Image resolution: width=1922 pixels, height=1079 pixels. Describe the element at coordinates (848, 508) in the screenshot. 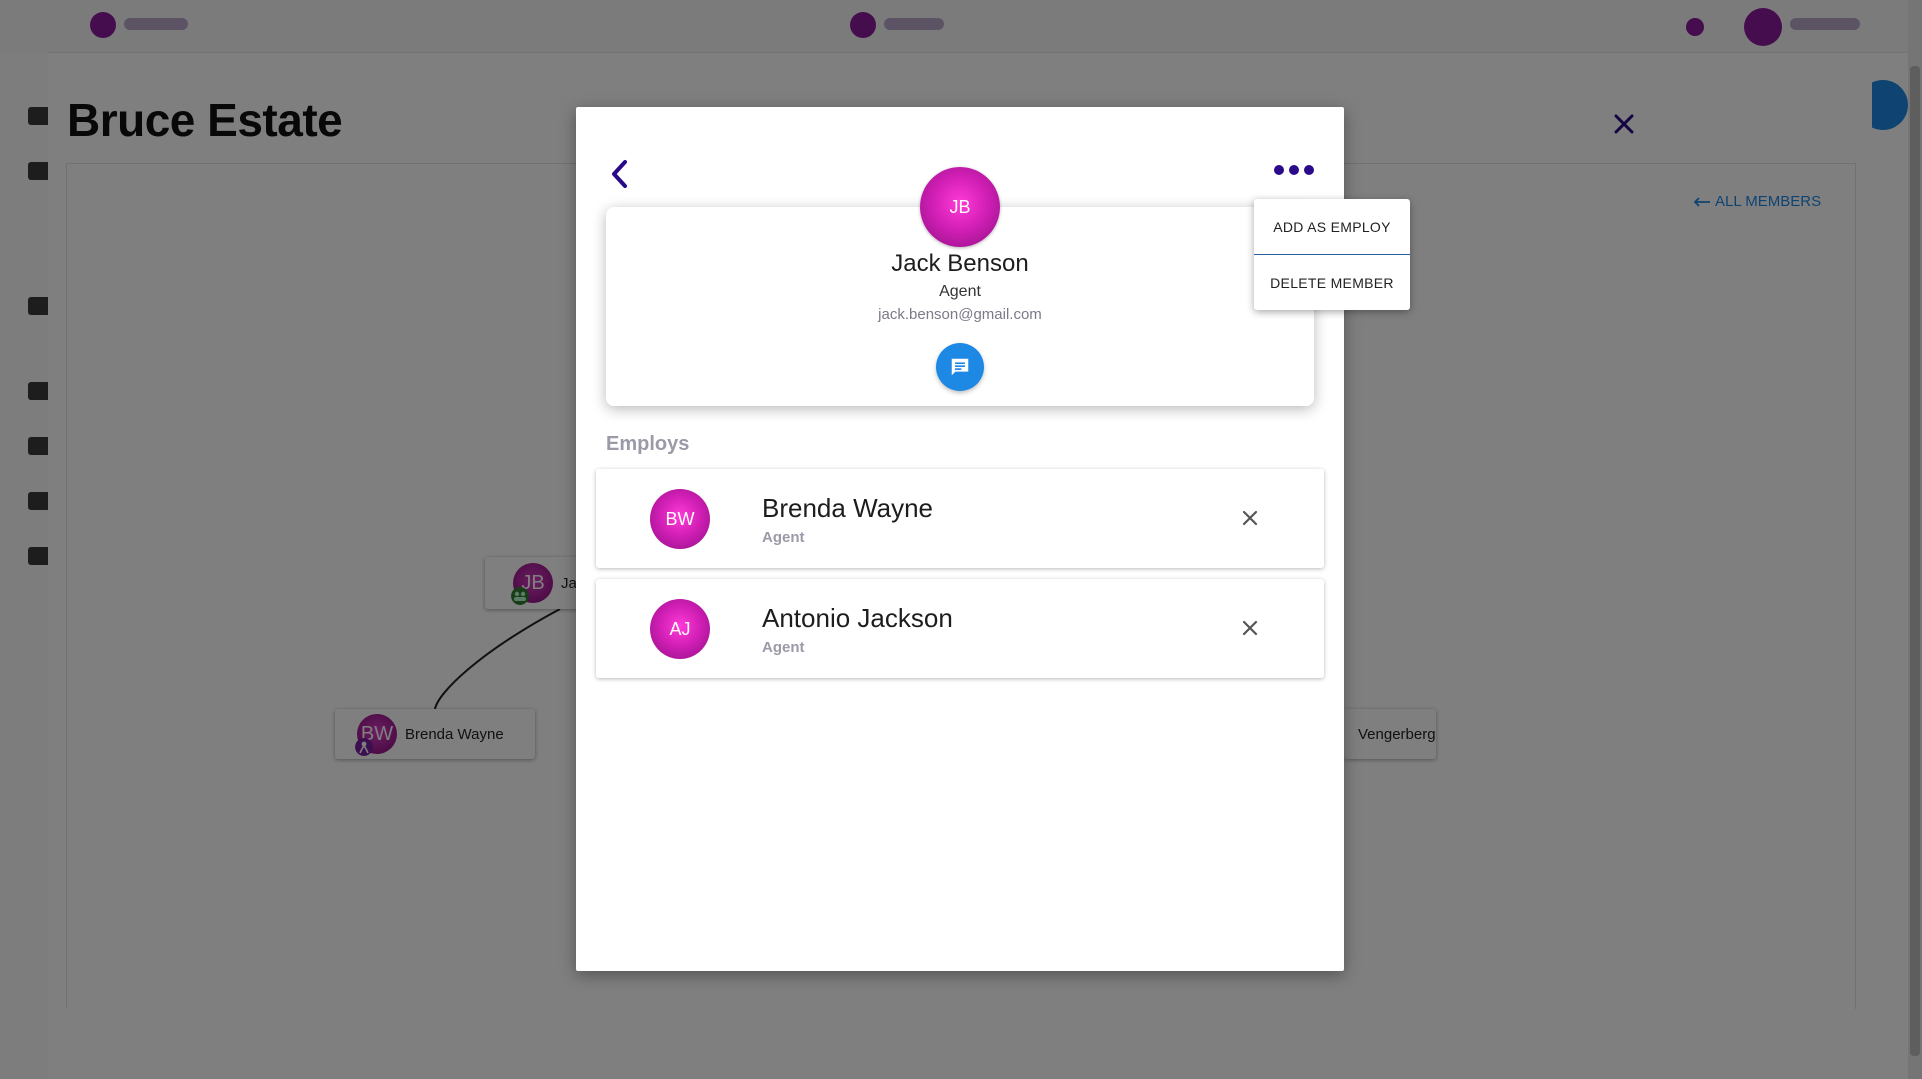

I see `employ-name: Brenda Wayne` at that location.